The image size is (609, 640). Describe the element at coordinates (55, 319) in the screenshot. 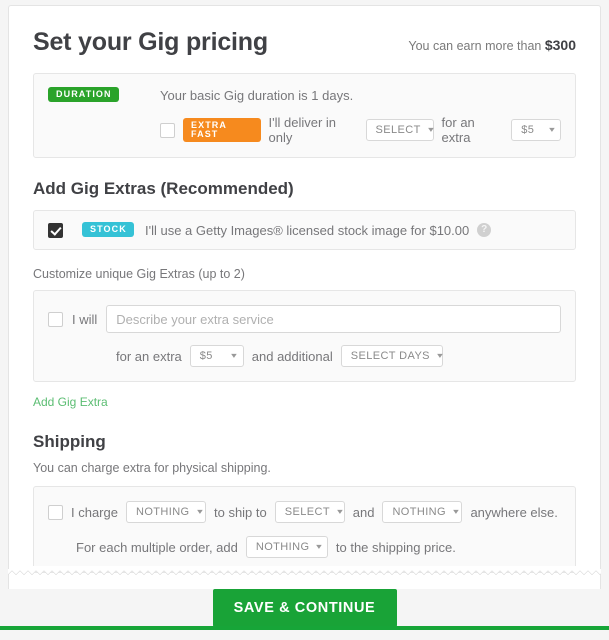

I see `custom-extra-checkbox` at that location.